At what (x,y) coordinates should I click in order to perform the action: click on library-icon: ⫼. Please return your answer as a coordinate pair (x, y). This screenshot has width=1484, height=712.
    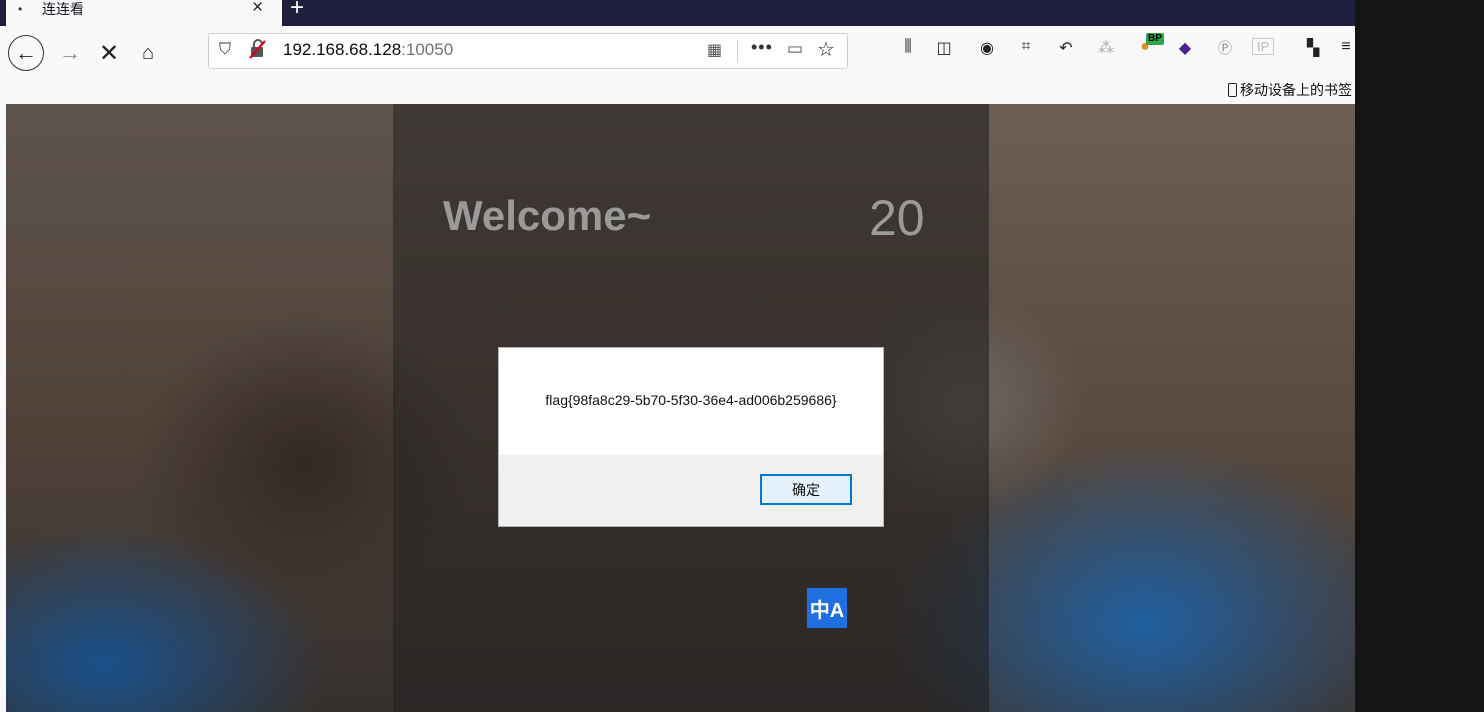
    Looking at the image, I should click on (908, 47).